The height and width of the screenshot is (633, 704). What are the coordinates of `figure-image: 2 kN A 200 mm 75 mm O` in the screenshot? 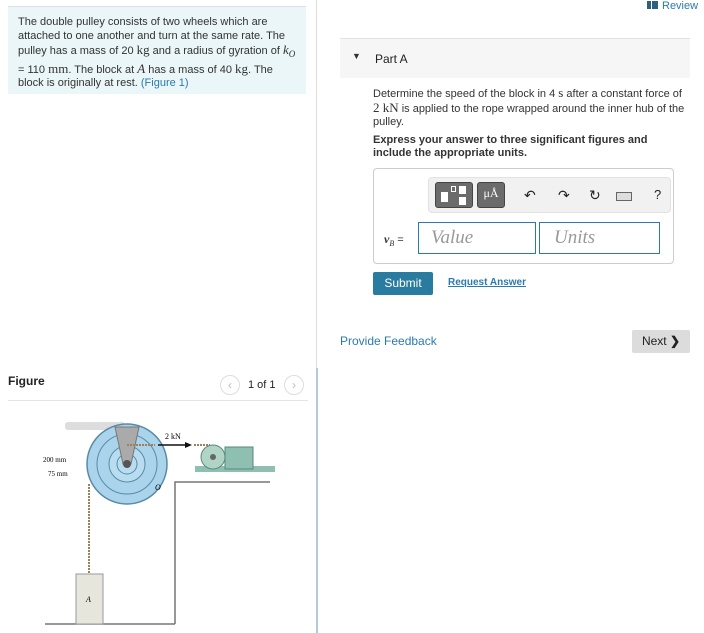 It's located at (159, 523).